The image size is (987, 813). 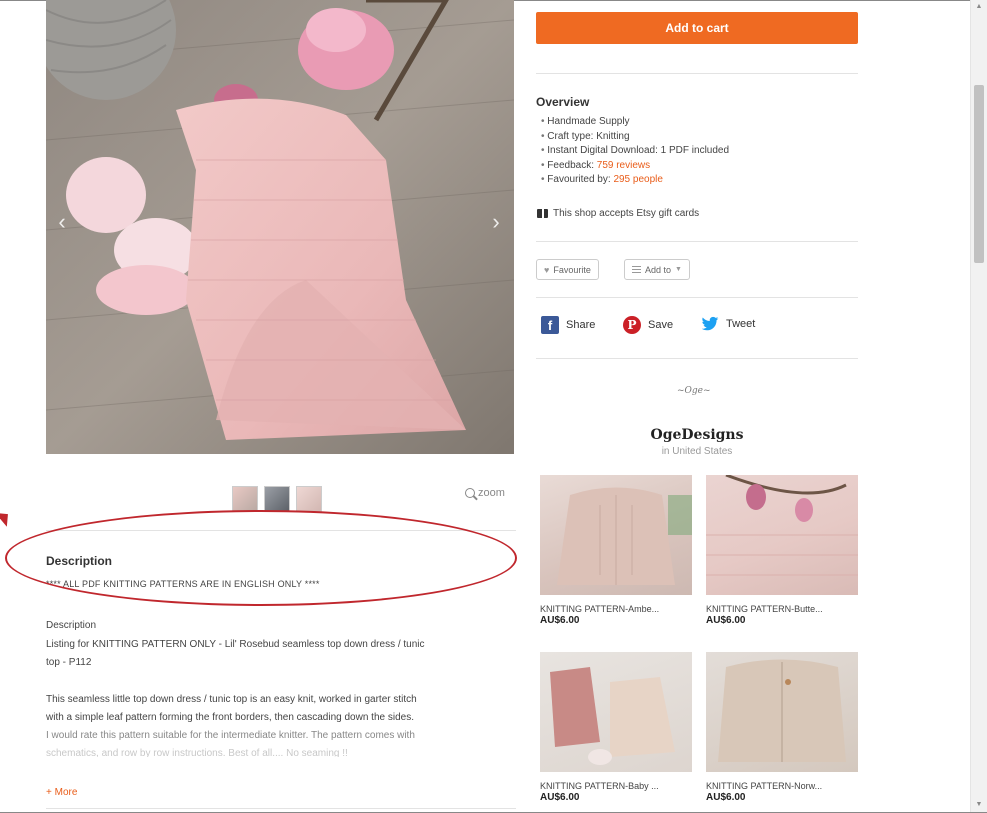 I want to click on carousel-next-arrow: ›, so click(x=496, y=222).